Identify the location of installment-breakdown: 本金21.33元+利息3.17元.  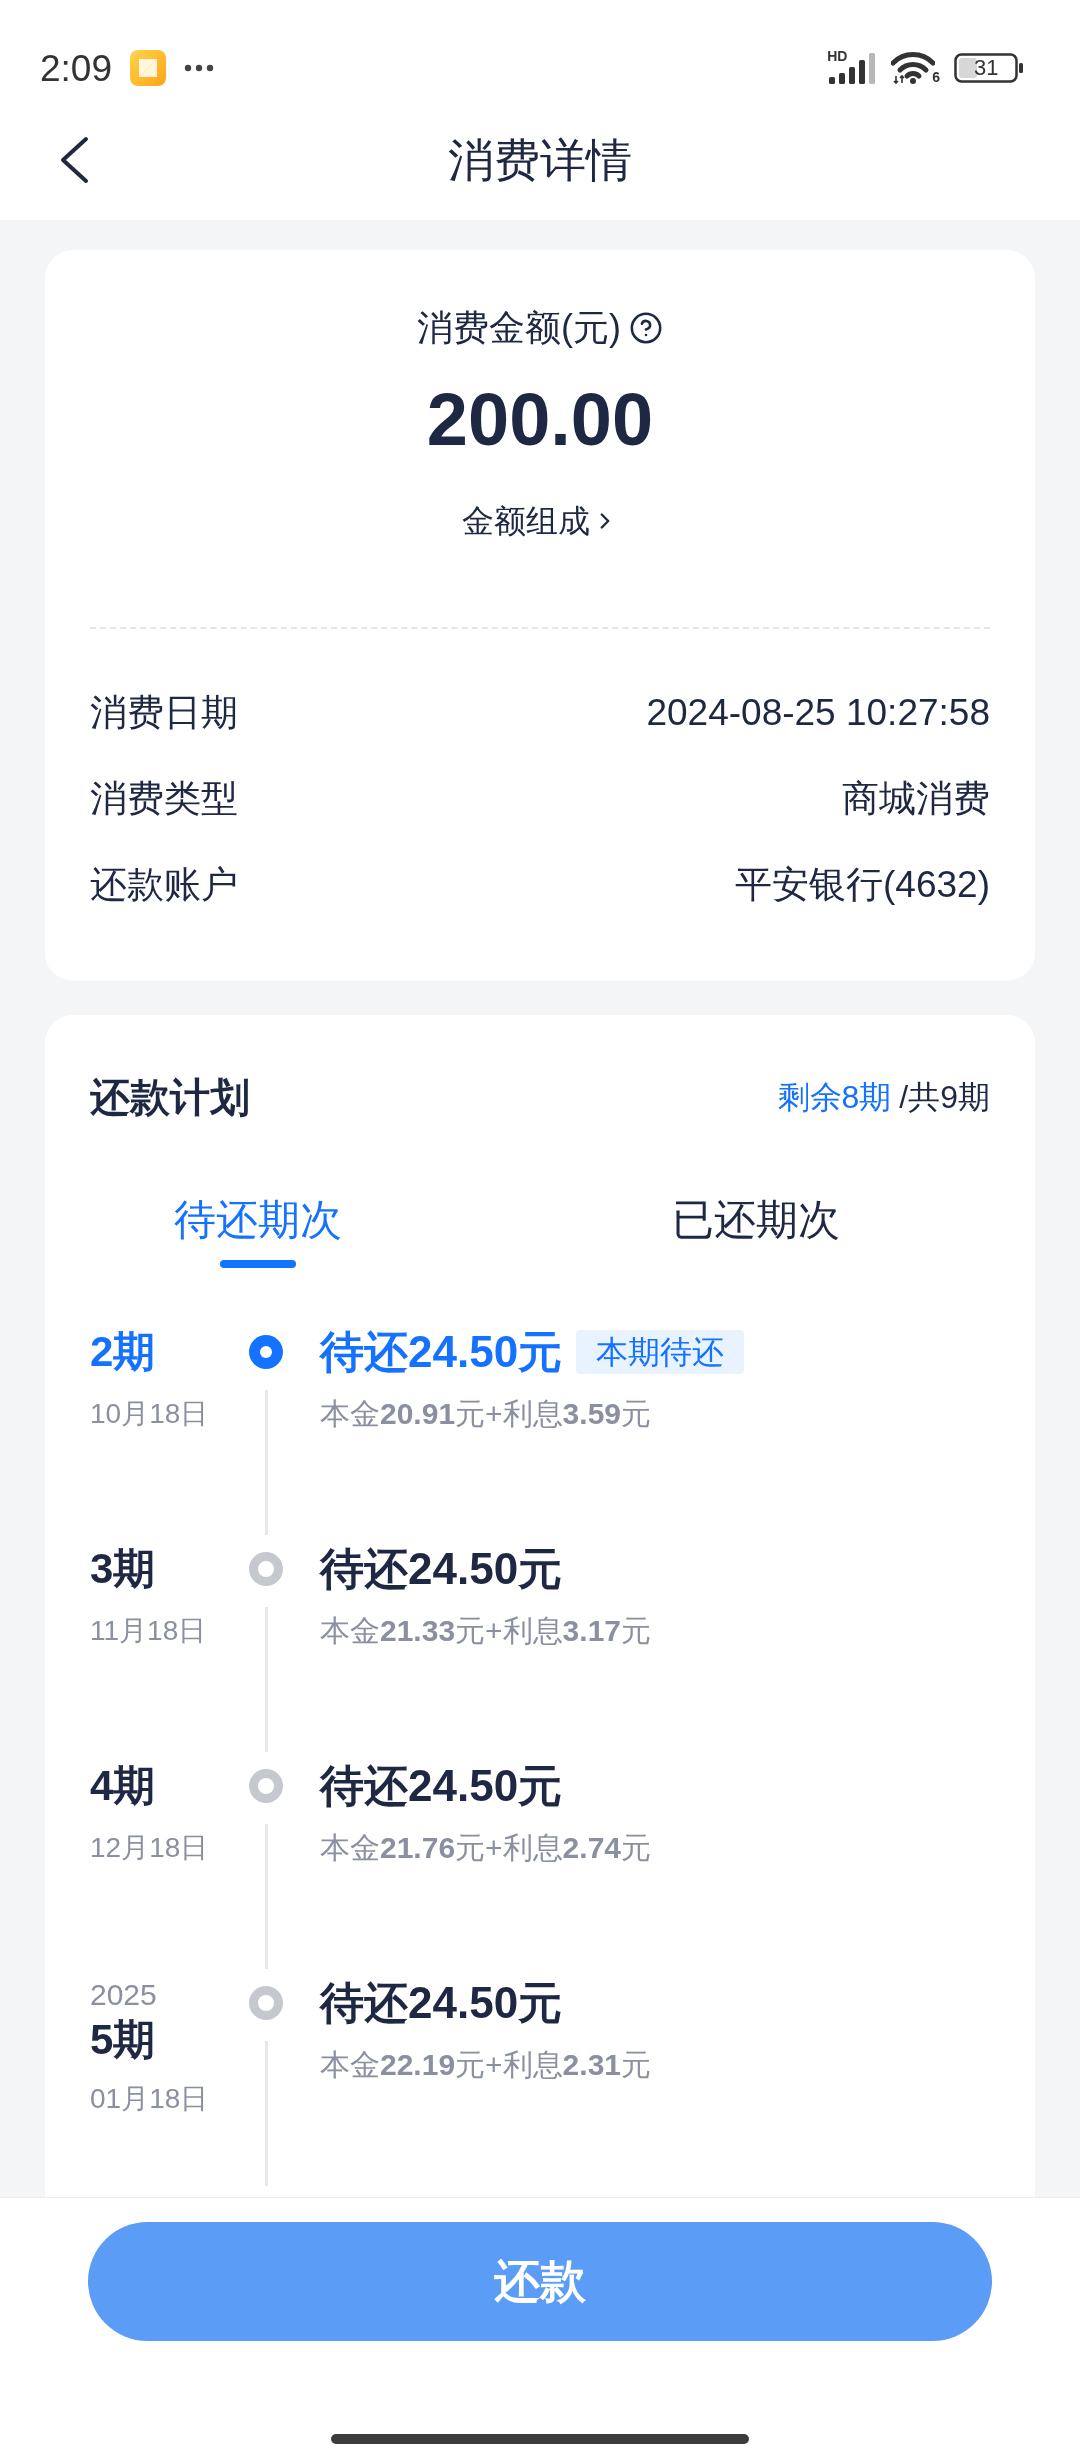
(485, 1631).